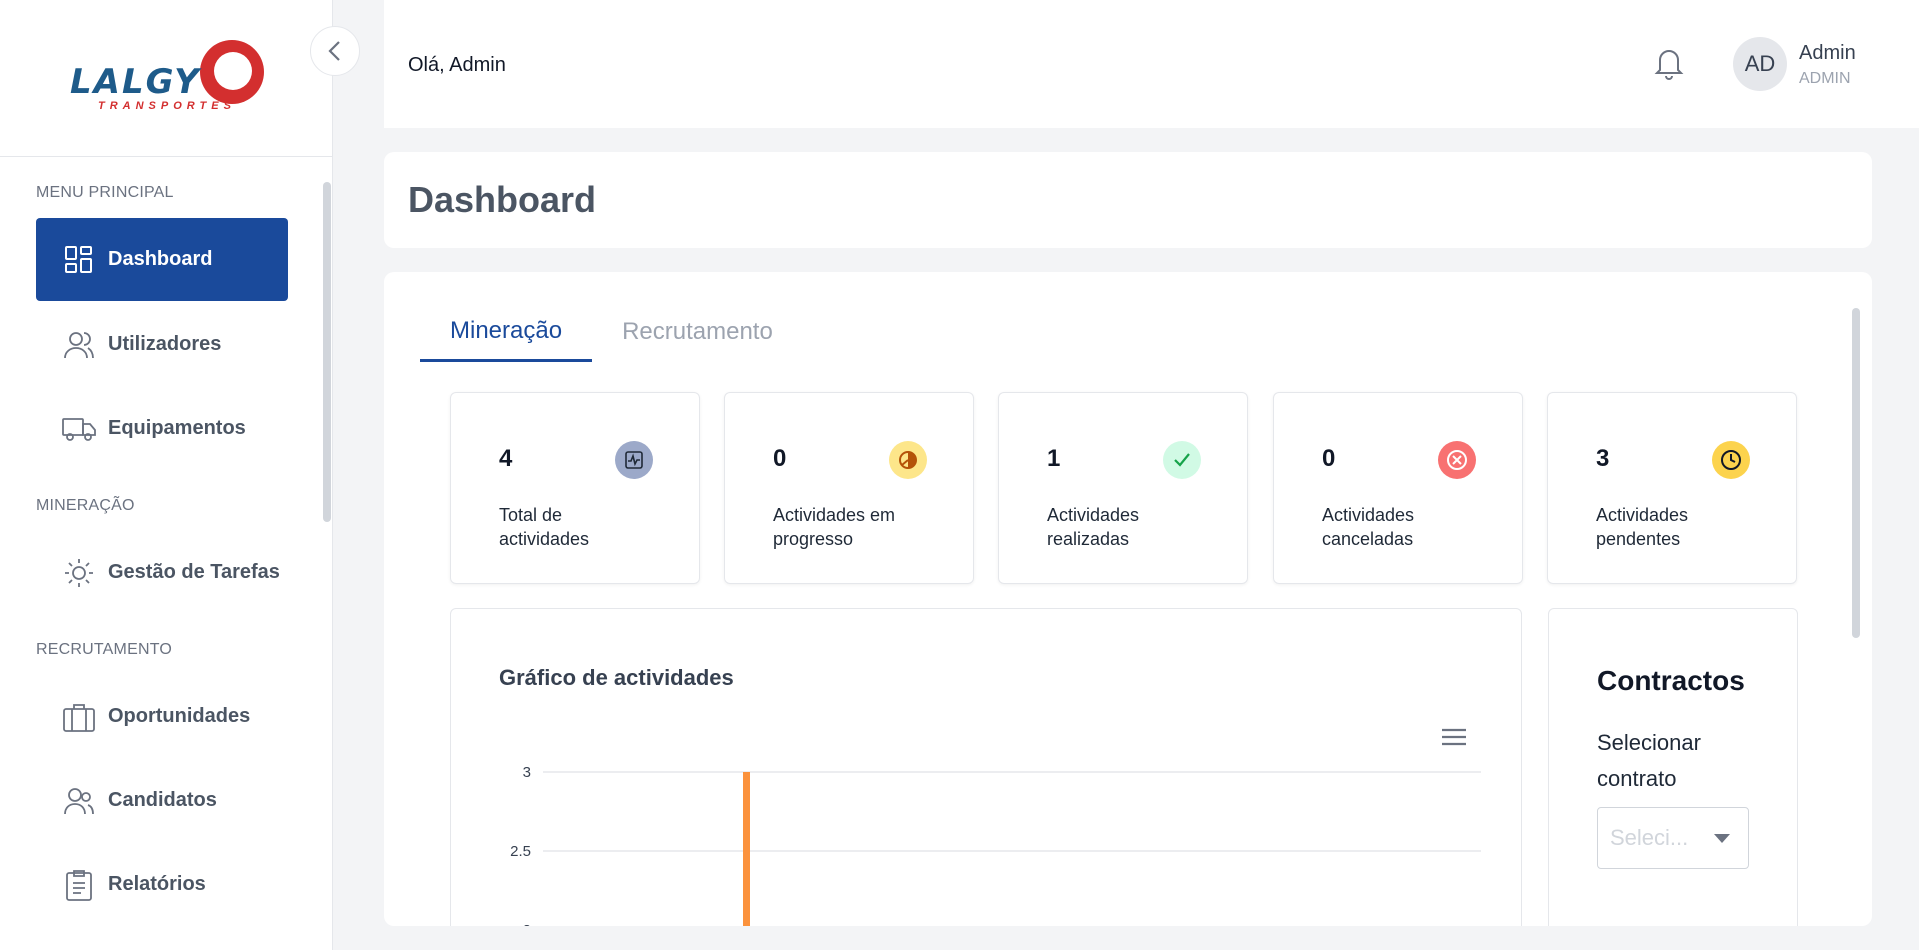 This screenshot has height=950, width=1919. I want to click on logo-emblem-icon, so click(232, 72).